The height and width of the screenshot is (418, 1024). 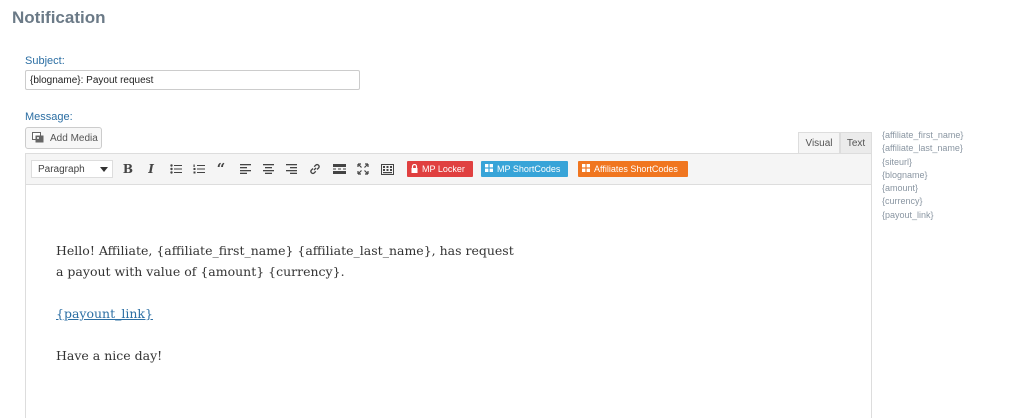 I want to click on tab-text: Text, so click(x=856, y=143).